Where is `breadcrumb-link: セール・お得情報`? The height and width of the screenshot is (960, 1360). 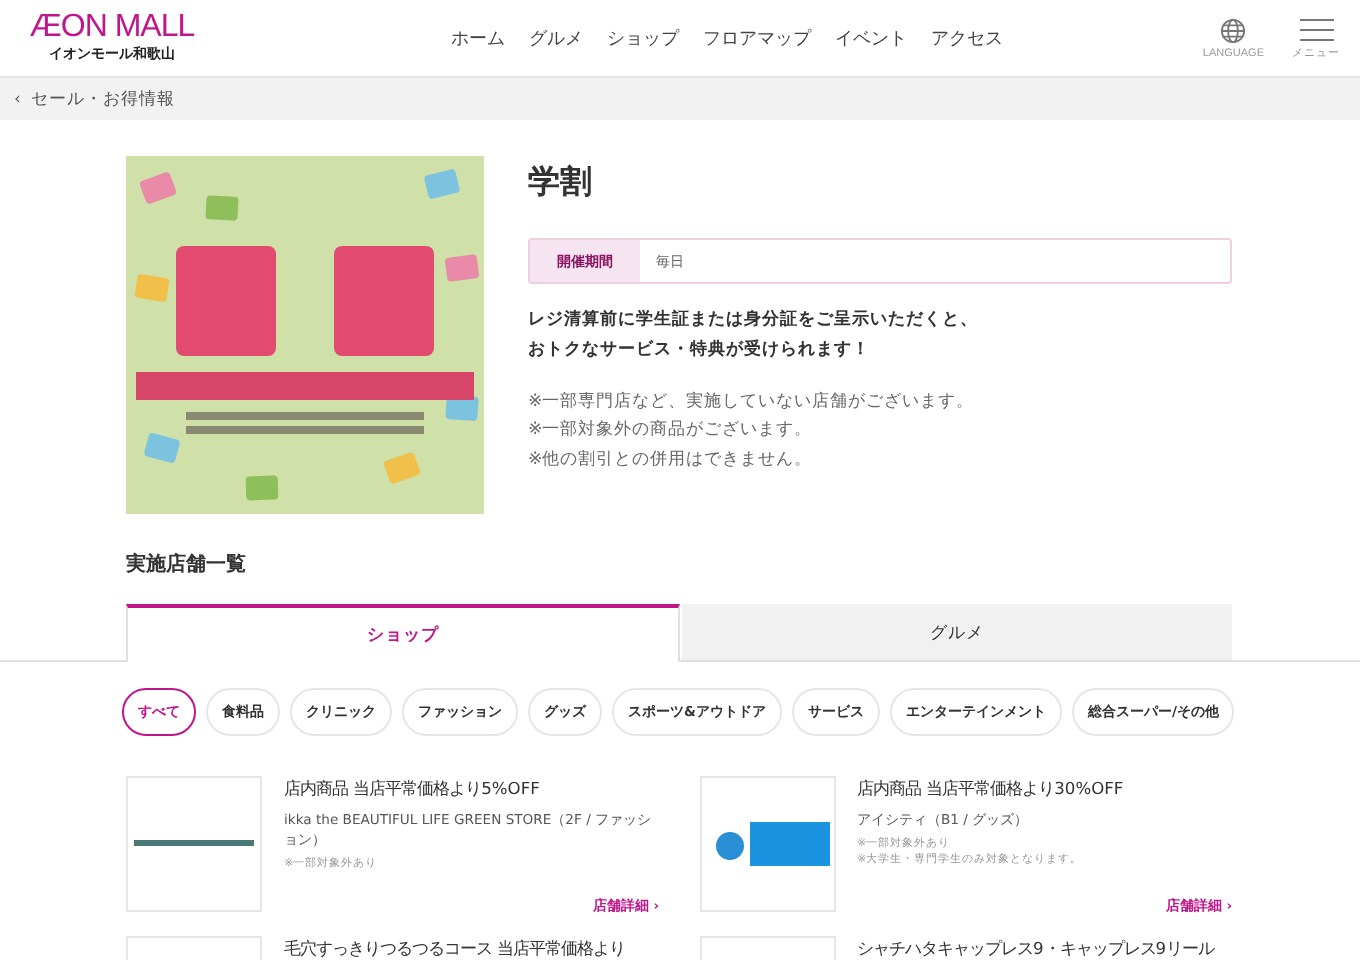 breadcrumb-link: セール・お得情報 is located at coordinates (102, 99).